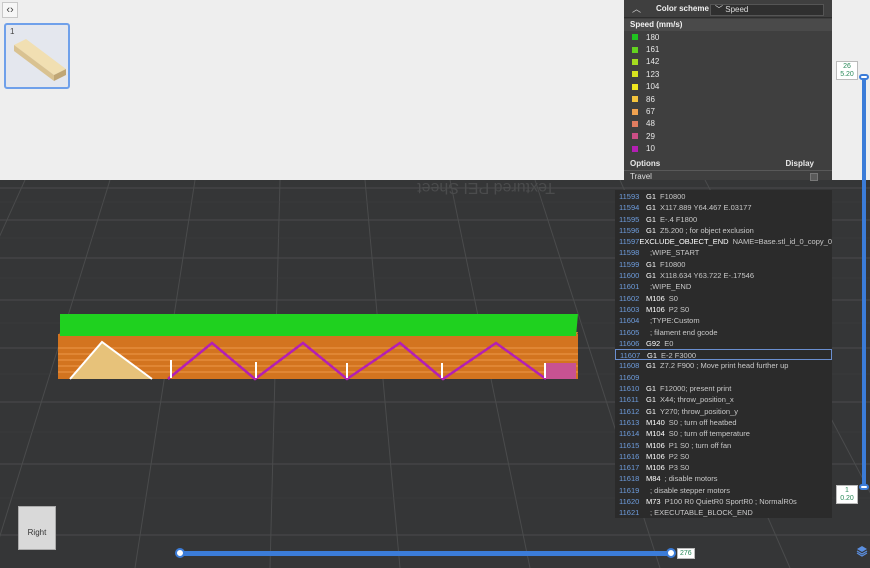  I want to click on gcode-line: 11607 G1 E-2 F3000, so click(723, 355).